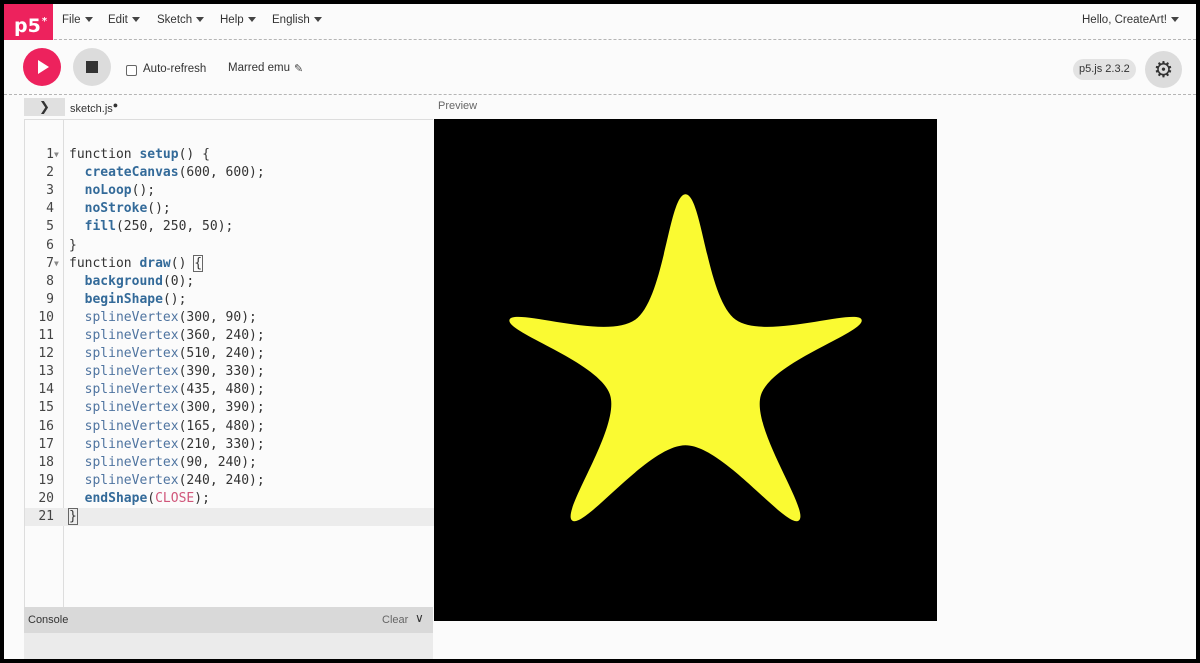 The width and height of the screenshot is (1200, 663). Describe the element at coordinates (50, 263) in the screenshot. I see `line-number: 7` at that location.